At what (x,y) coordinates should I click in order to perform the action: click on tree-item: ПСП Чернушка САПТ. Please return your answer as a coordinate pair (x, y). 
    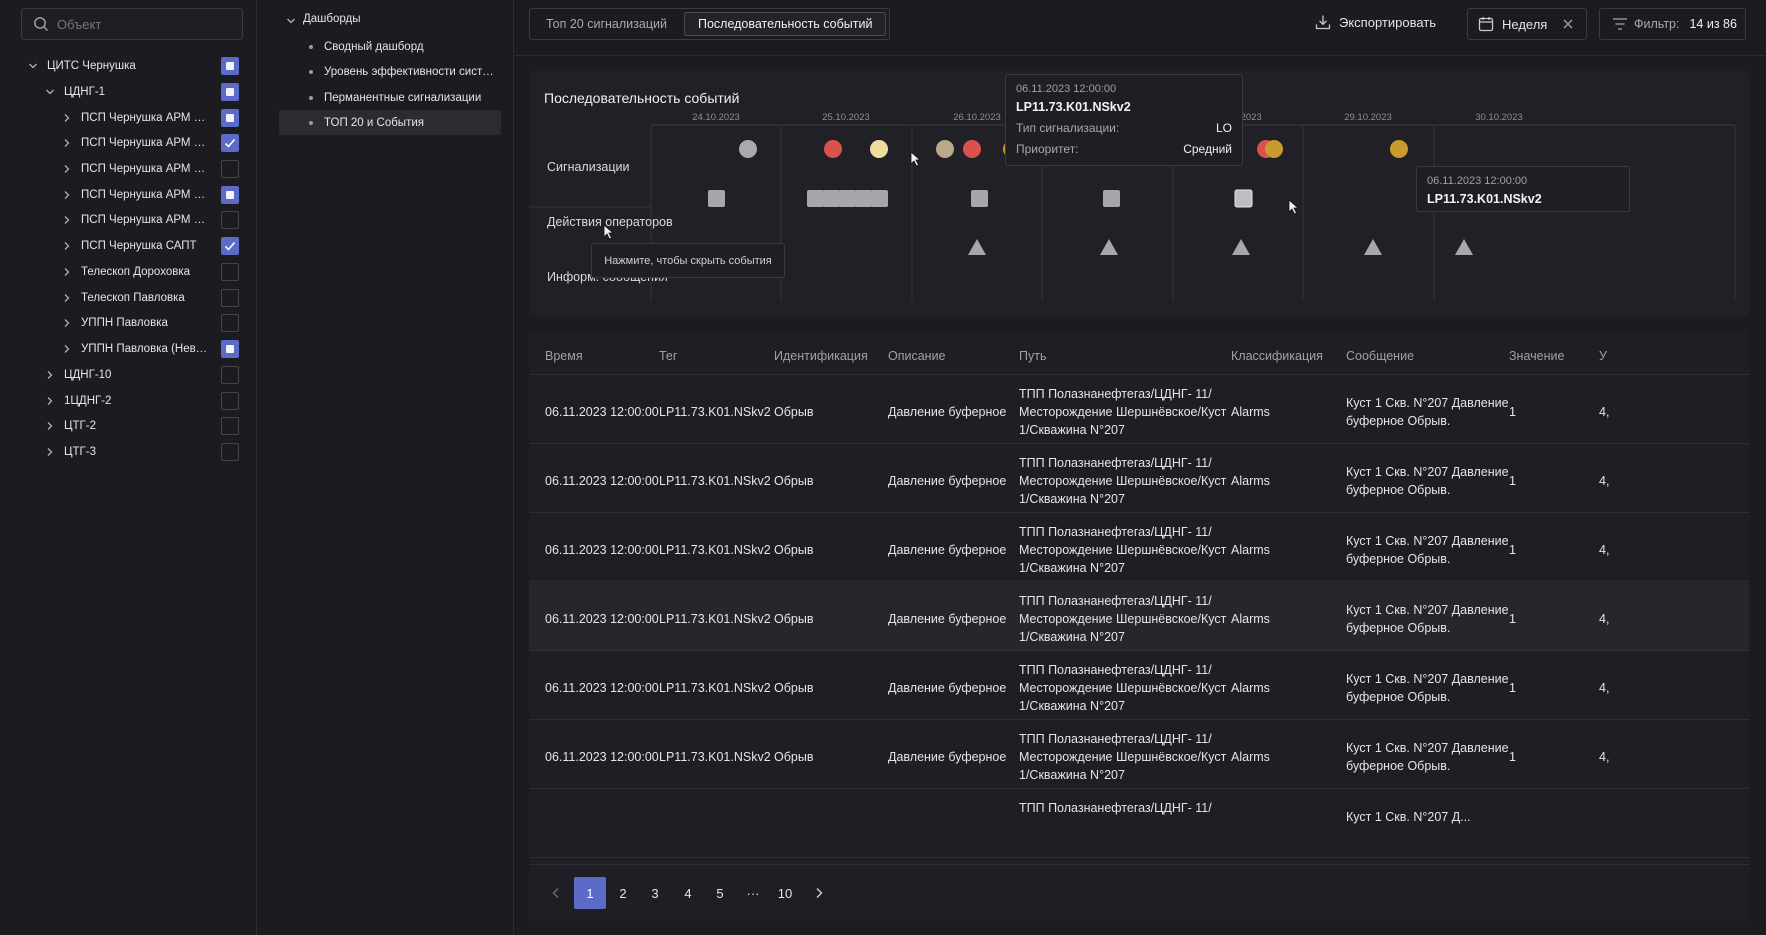
    Looking at the image, I should click on (128, 246).